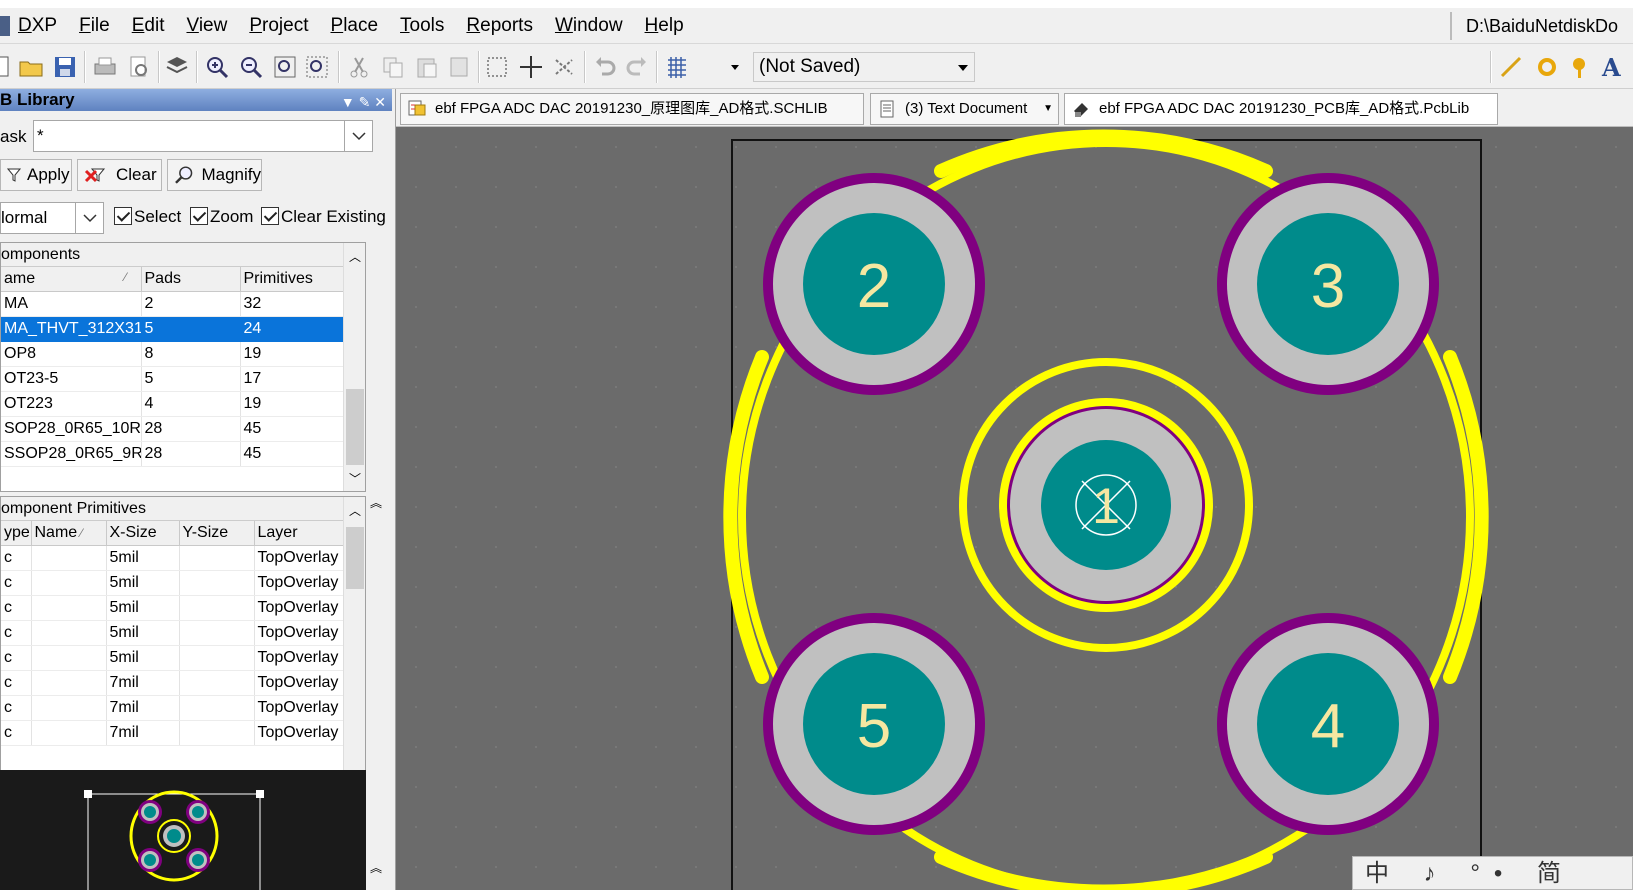 This screenshot has height=890, width=1633. Describe the element at coordinates (217, 67) in the screenshot. I see `zoom-in-icon` at that location.